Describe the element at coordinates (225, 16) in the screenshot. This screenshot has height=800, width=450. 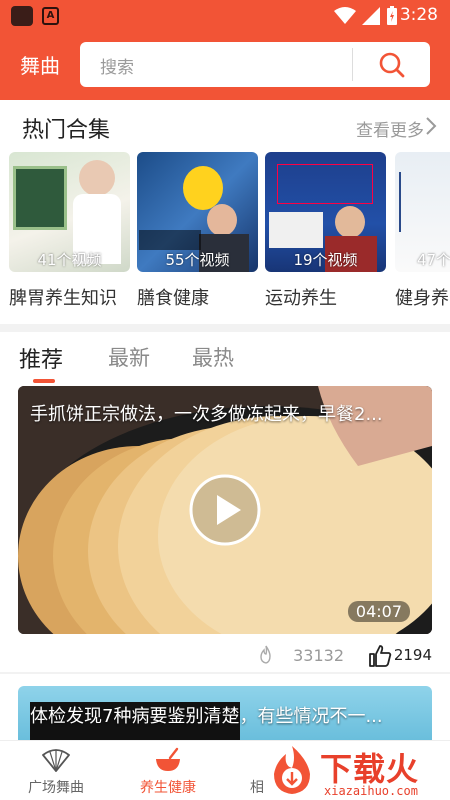
I see `status-bar: A 3:28` at that location.